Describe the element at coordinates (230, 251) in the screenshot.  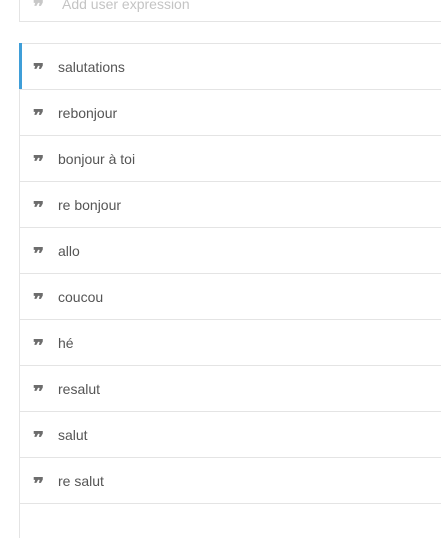
I see `expression-item: ❞ allo` at that location.